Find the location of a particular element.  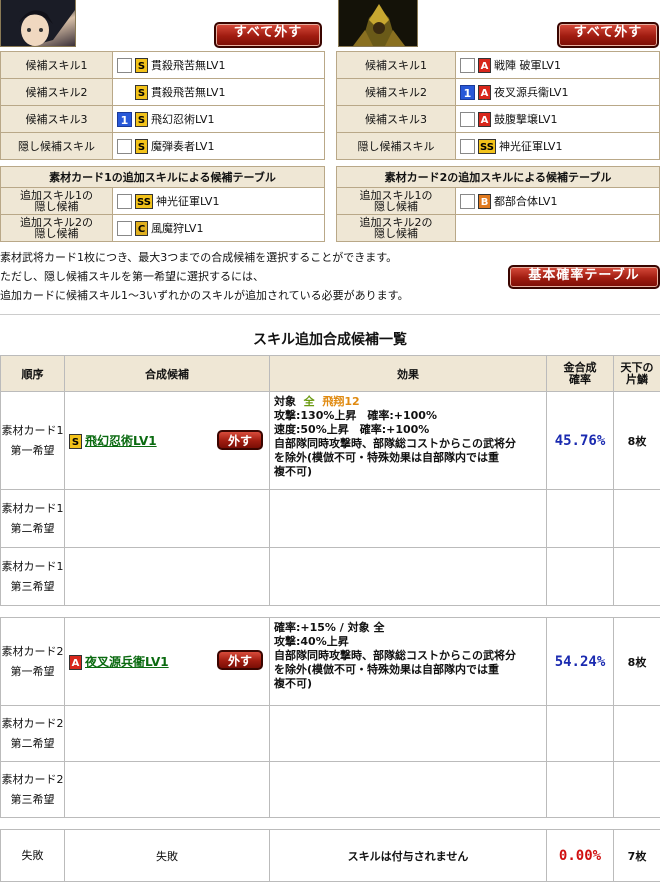

card1-remove-all-button: すべて外す is located at coordinates (268, 35).